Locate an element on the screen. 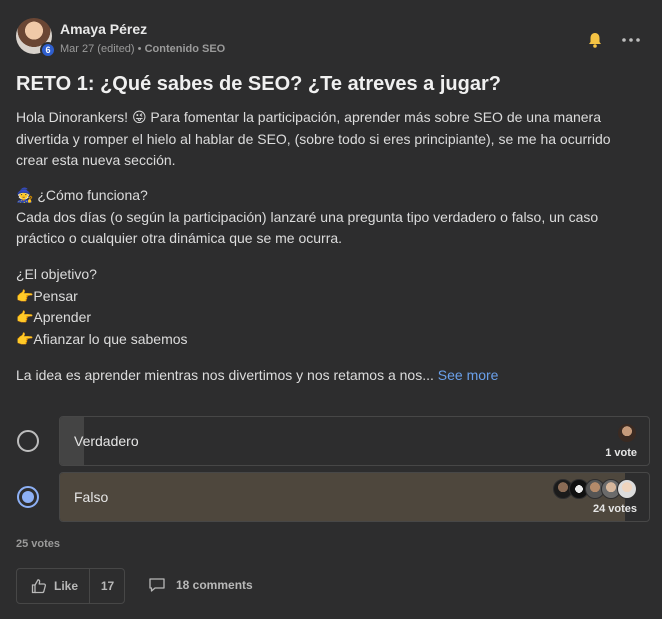 The image size is (662, 619). goal-item: 👉Pensar is located at coordinates (47, 295).